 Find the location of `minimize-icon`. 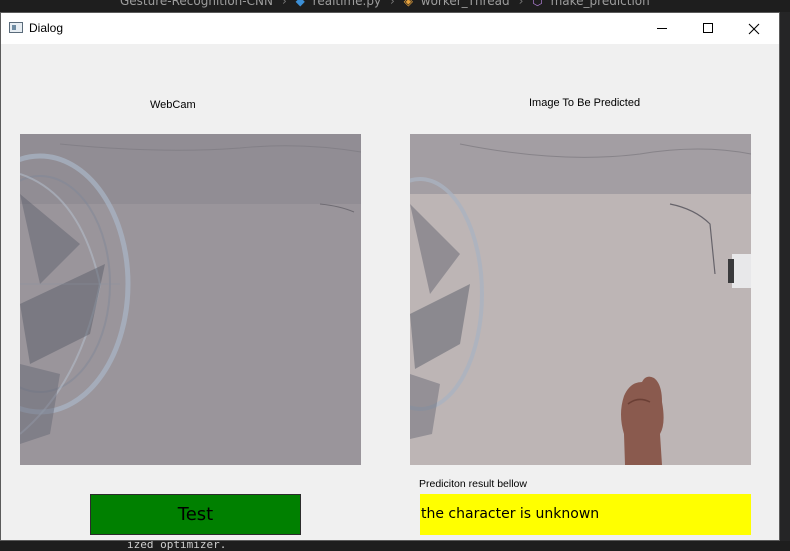

minimize-icon is located at coordinates (662, 28).